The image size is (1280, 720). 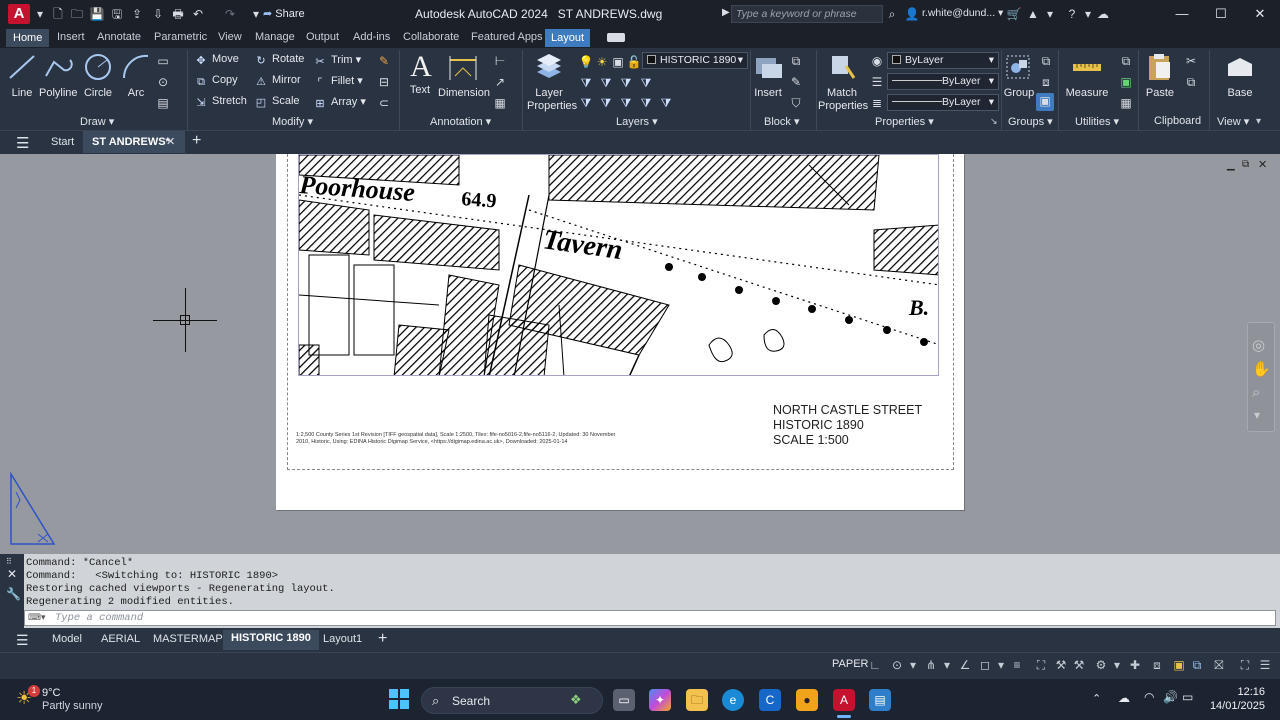 What do you see at coordinates (72, 706) in the screenshot?
I see `weather-description: Partly sunny` at bounding box center [72, 706].